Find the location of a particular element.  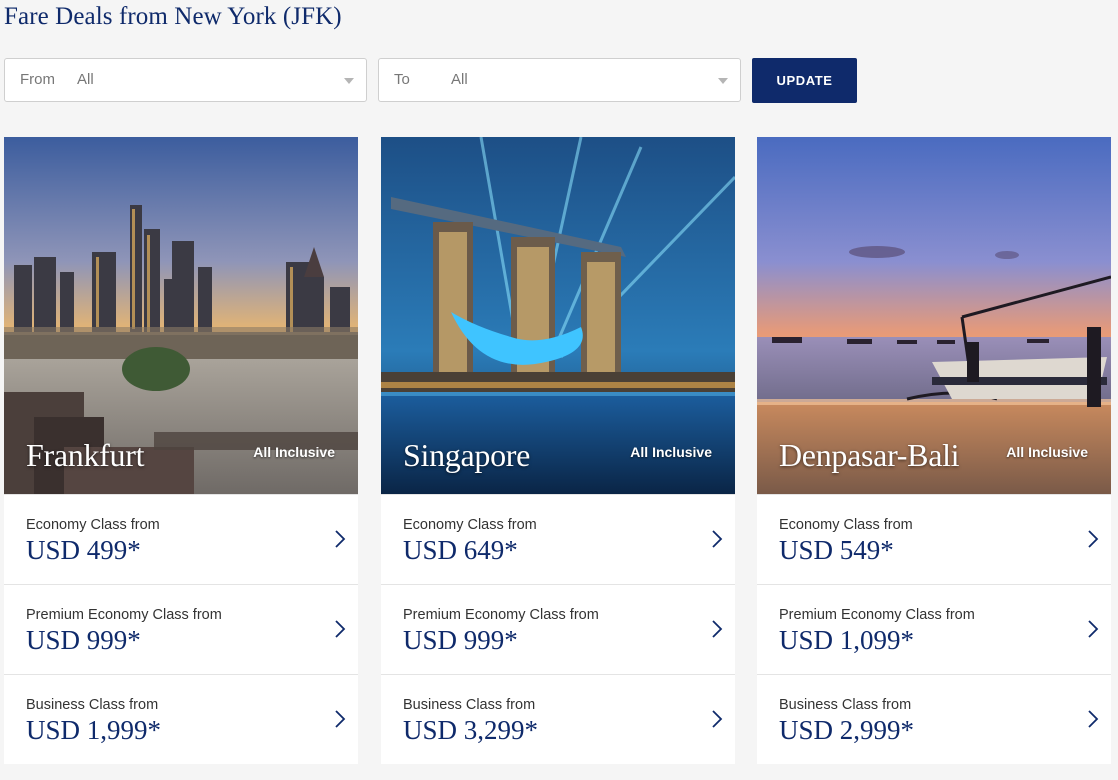

destination-image: Frankfurt All Inclusive is located at coordinates (181, 315).